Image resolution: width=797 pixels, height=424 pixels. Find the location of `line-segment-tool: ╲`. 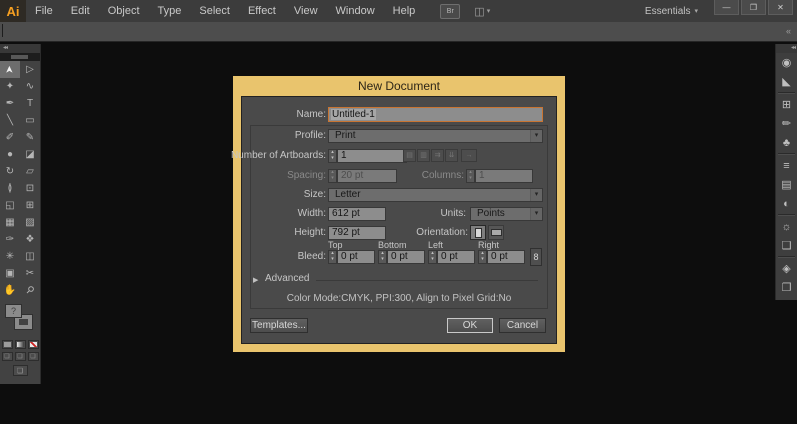

line-segment-tool: ╲ is located at coordinates (10, 120).